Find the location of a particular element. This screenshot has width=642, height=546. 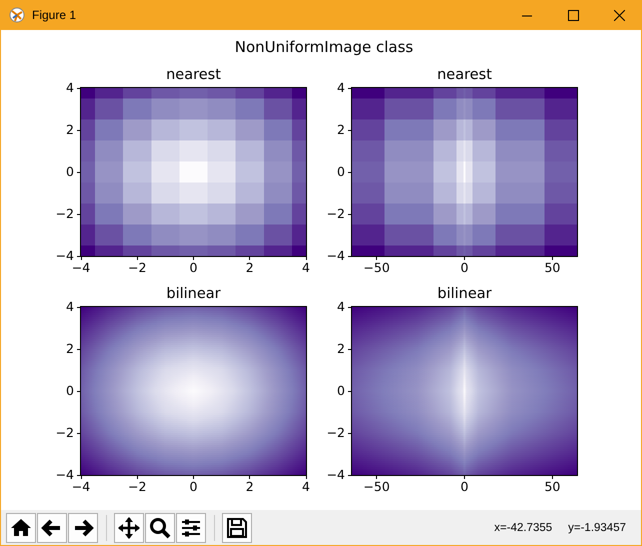

back-button is located at coordinates (52, 527).